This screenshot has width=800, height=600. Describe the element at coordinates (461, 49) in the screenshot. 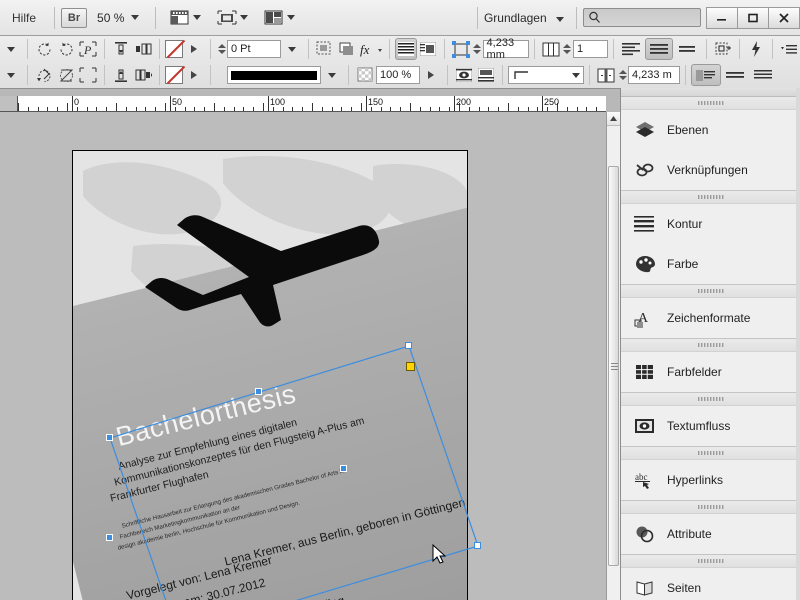

I see `frame-fitting-icon` at that location.